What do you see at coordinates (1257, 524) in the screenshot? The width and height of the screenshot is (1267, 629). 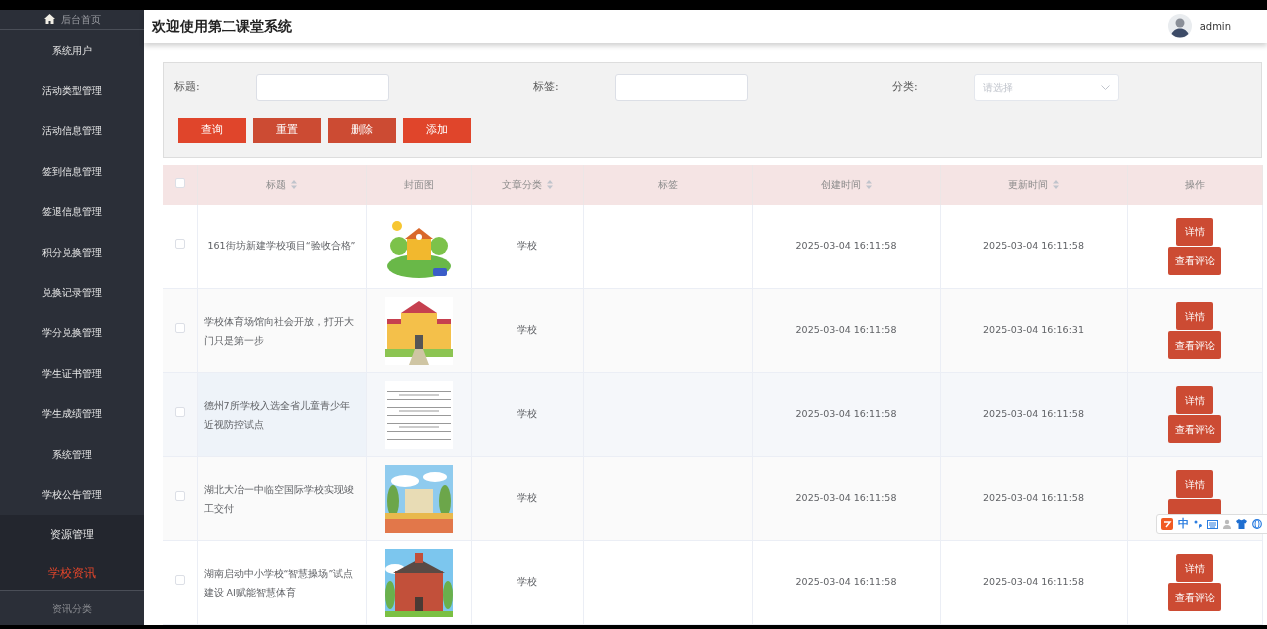 I see `globe-icon` at bounding box center [1257, 524].